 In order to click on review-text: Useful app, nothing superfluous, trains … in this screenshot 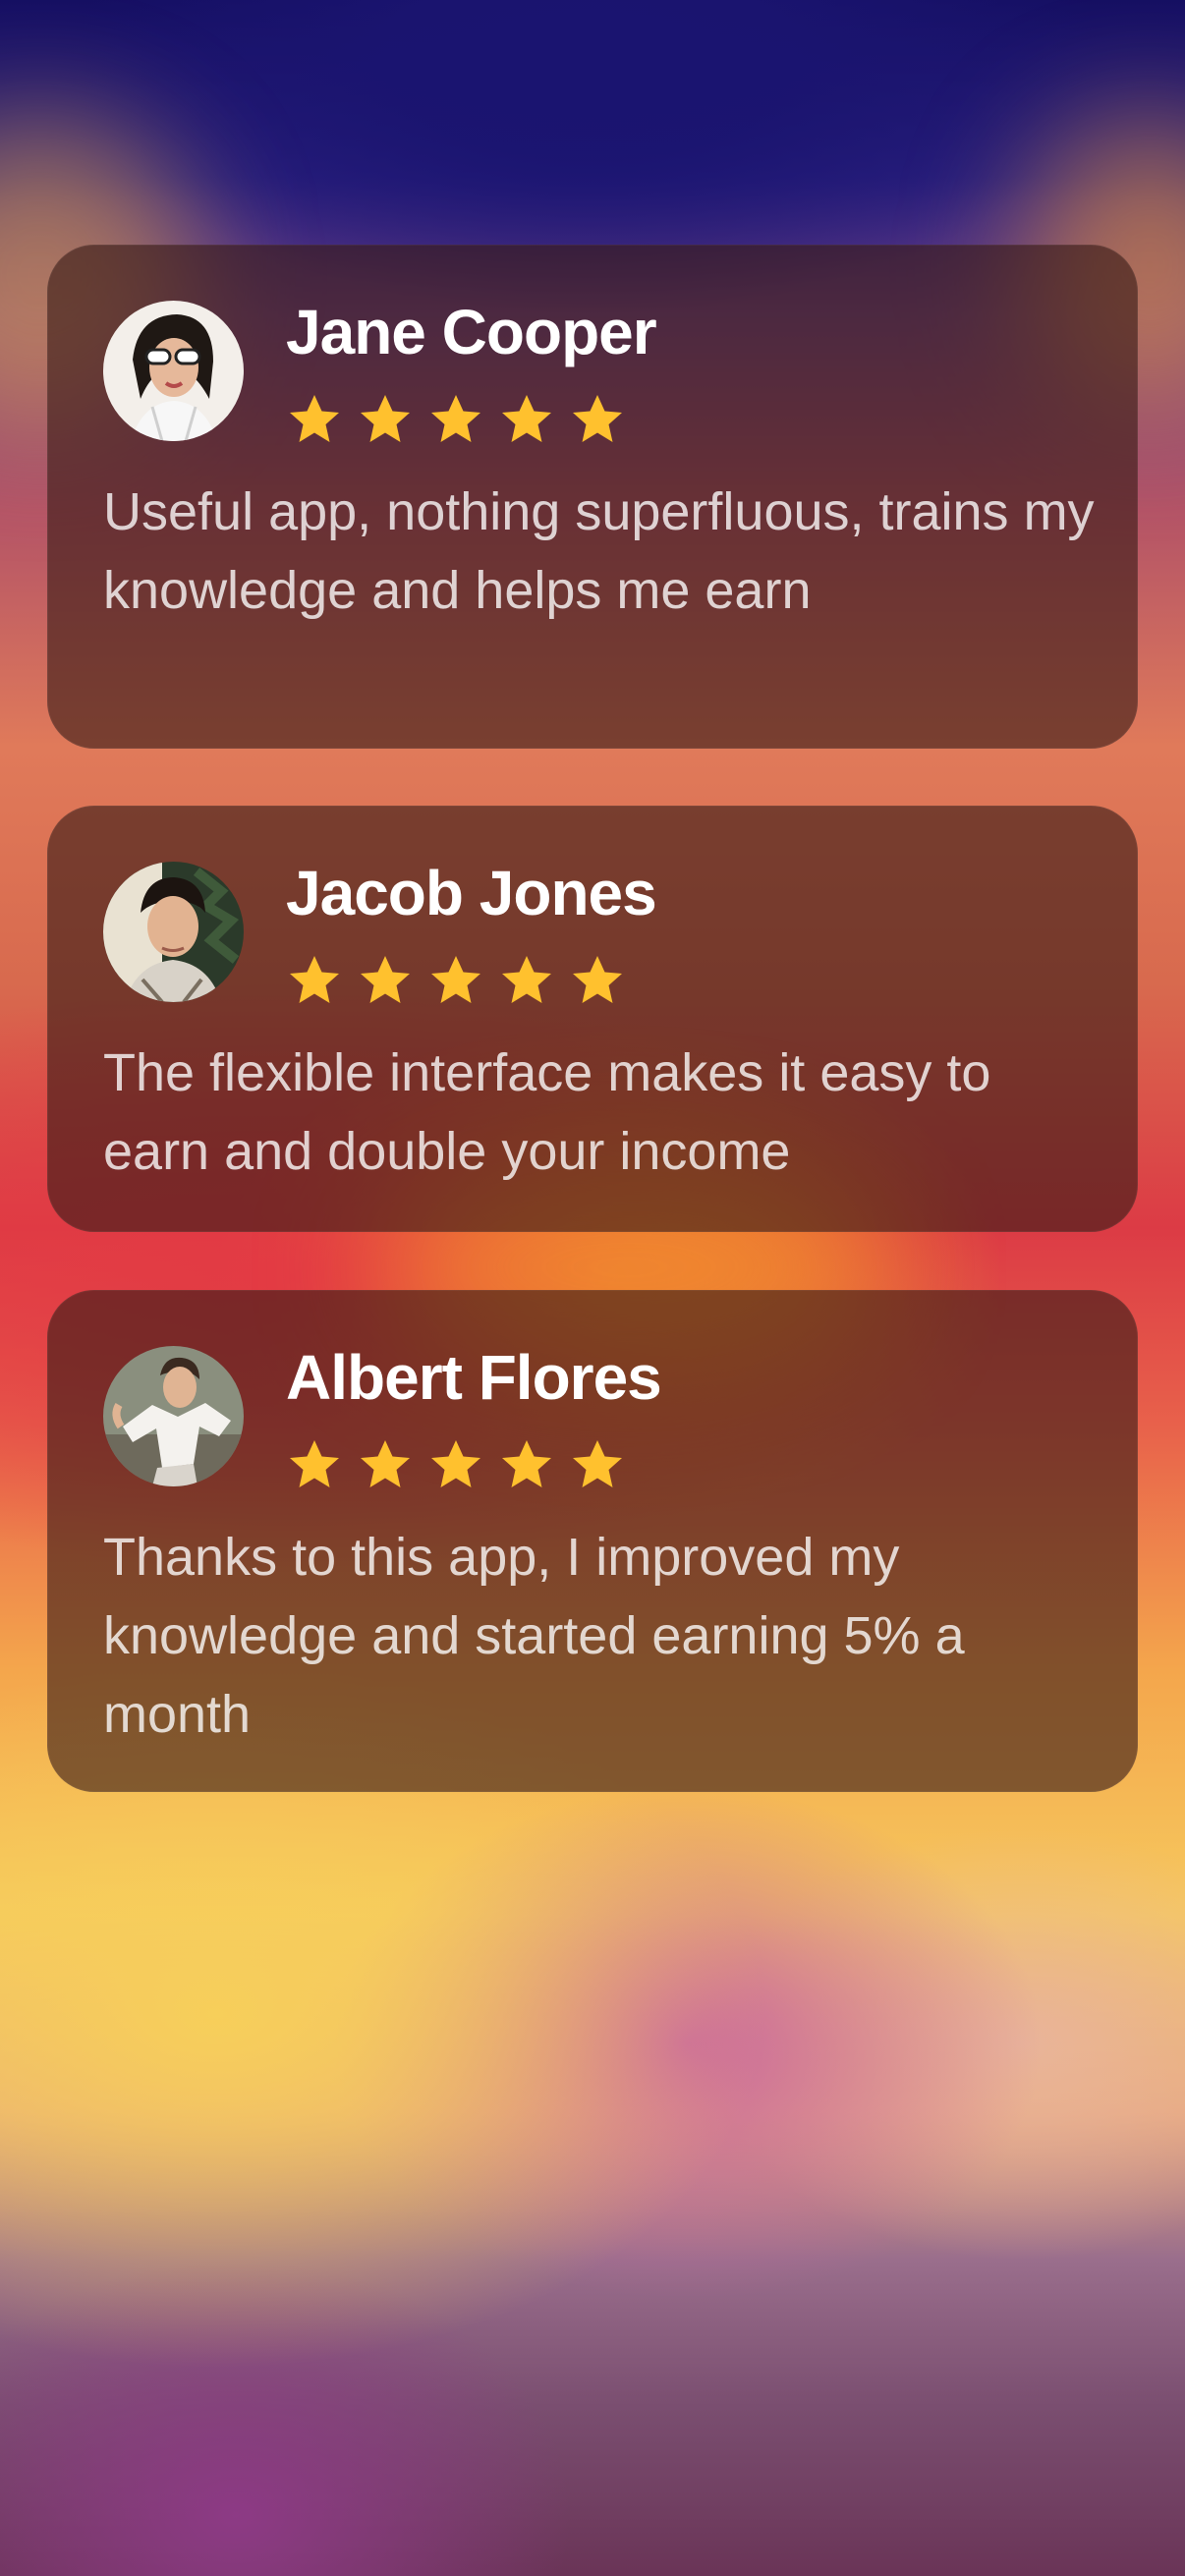, I will do `click(599, 551)`.